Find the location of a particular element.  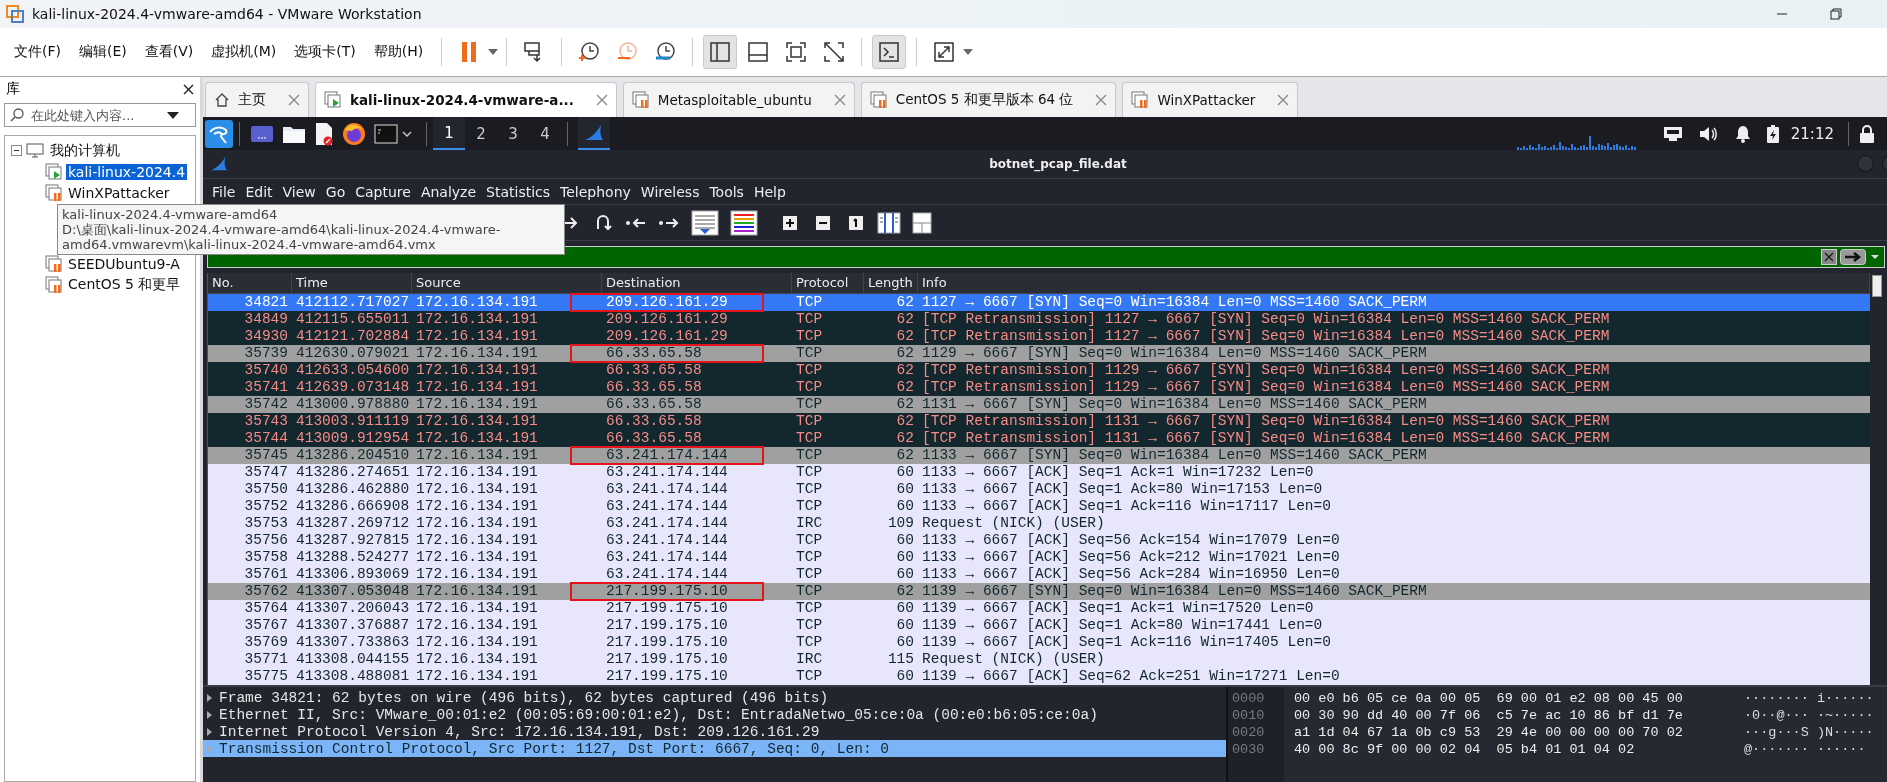

table-cell-text: 60 is located at coordinates (905, 608).